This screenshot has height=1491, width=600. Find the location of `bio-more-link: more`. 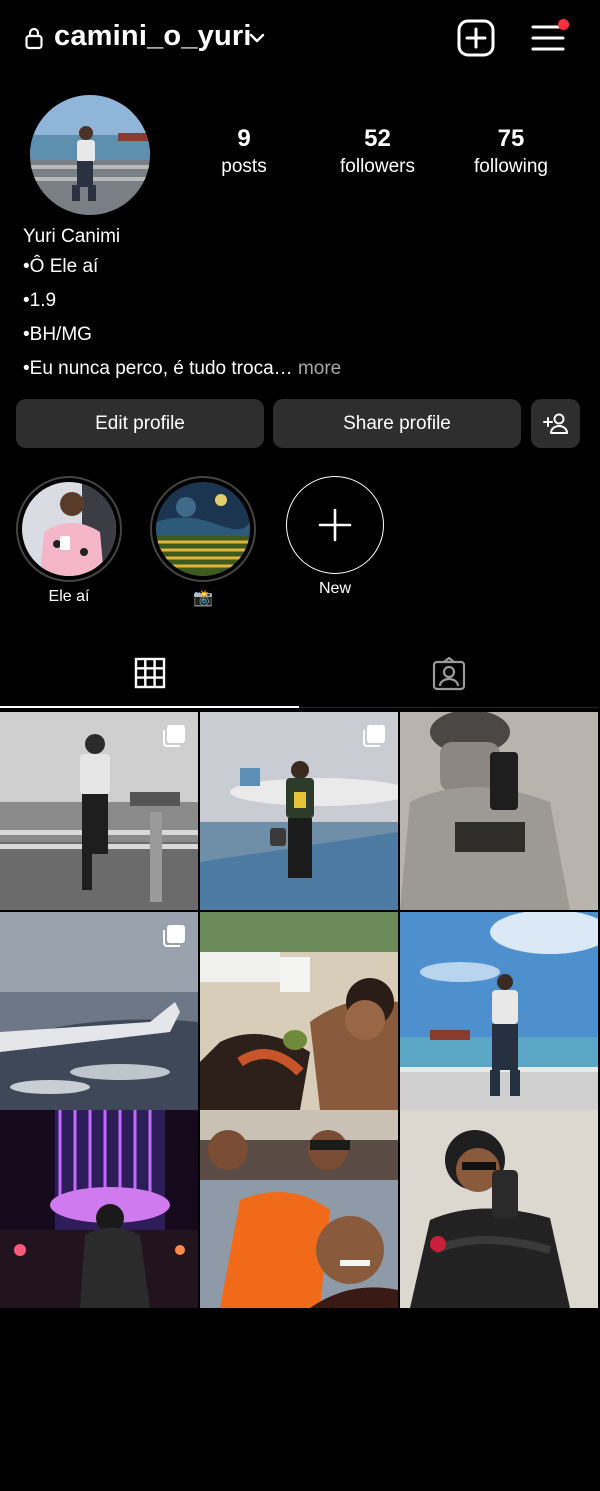

bio-more-link: more is located at coordinates (319, 368).